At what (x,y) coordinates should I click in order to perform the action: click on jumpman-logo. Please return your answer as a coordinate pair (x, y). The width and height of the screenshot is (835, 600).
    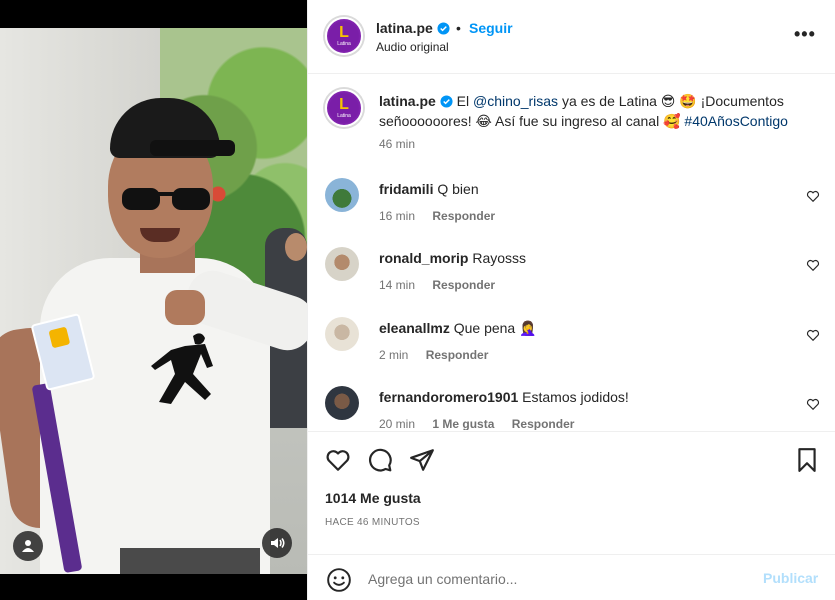
    Looking at the image, I should click on (182, 368).